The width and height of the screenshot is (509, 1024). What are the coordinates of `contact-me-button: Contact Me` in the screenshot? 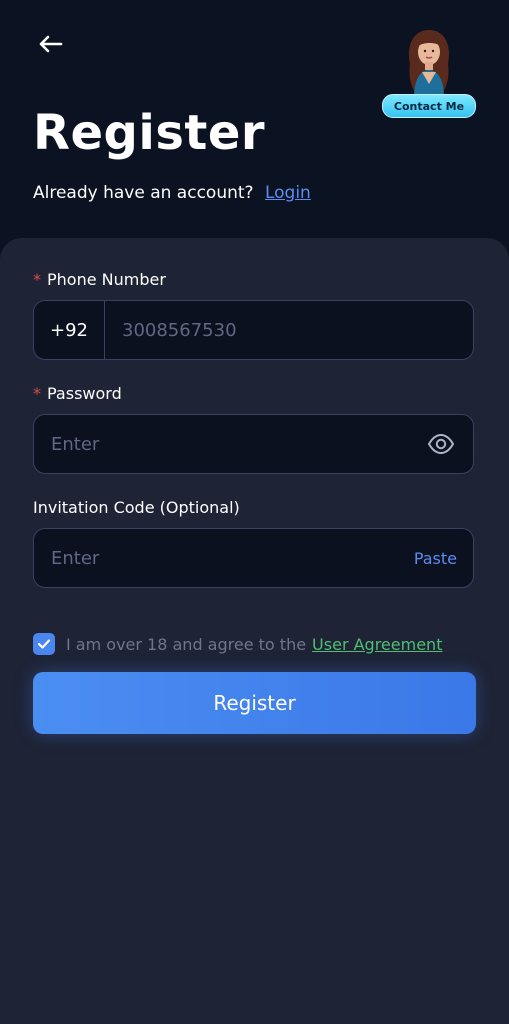 It's located at (429, 106).